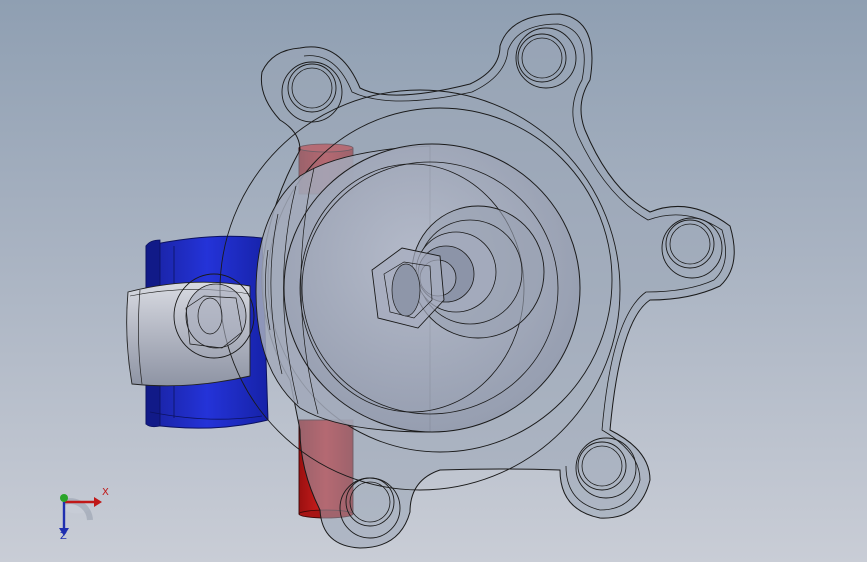  What do you see at coordinates (214, 316) in the screenshot?
I see `side-port` at bounding box center [214, 316].